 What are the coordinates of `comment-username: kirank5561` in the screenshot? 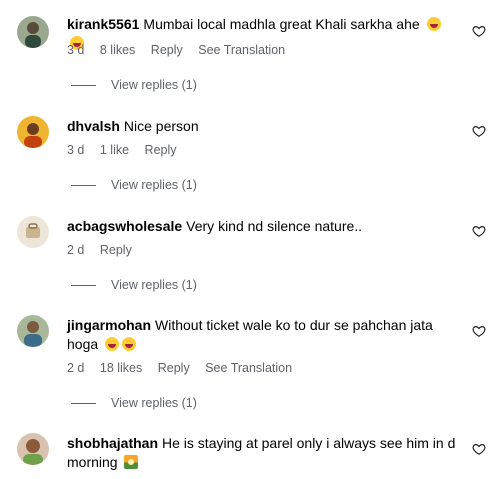 It's located at (103, 24).